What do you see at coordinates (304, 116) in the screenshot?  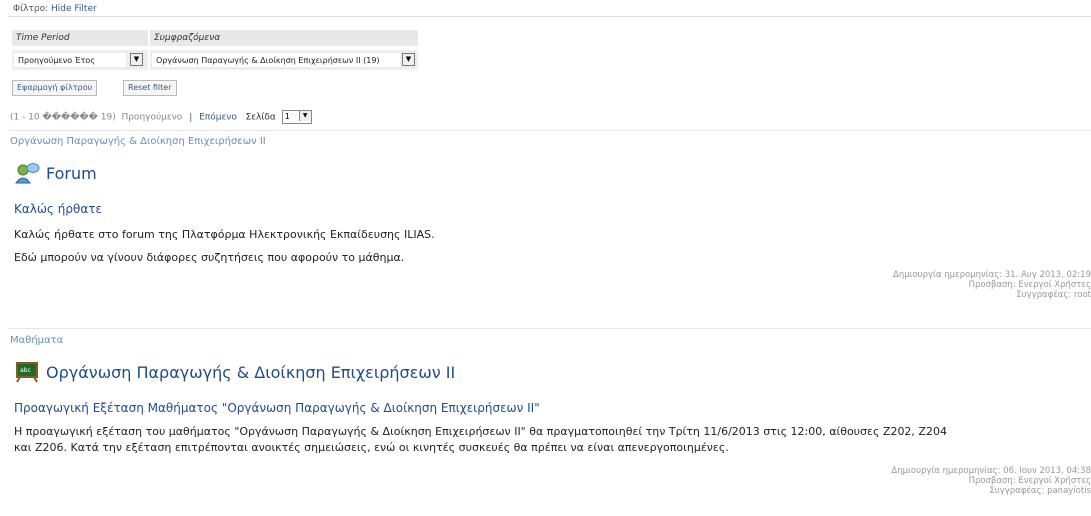 I see `page-dropdown-icon: ▼` at bounding box center [304, 116].